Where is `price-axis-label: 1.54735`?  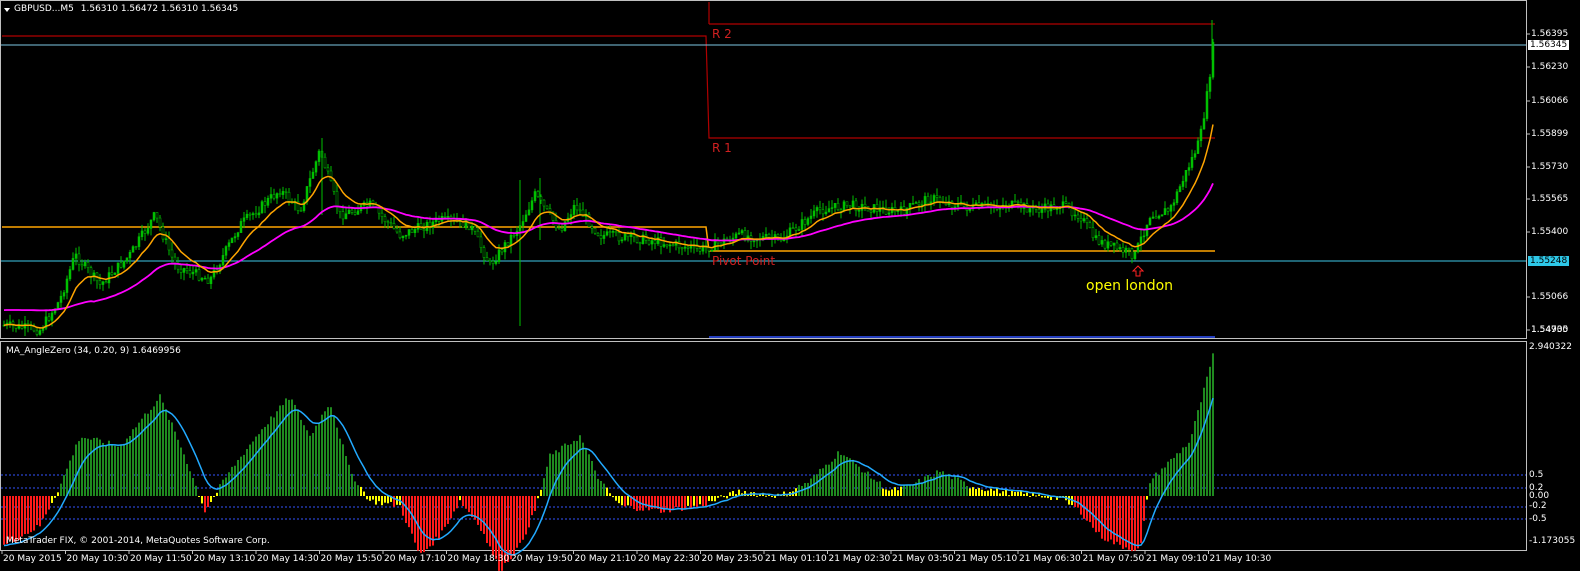
price-axis-label: 1.54735 is located at coordinates (1550, 330).